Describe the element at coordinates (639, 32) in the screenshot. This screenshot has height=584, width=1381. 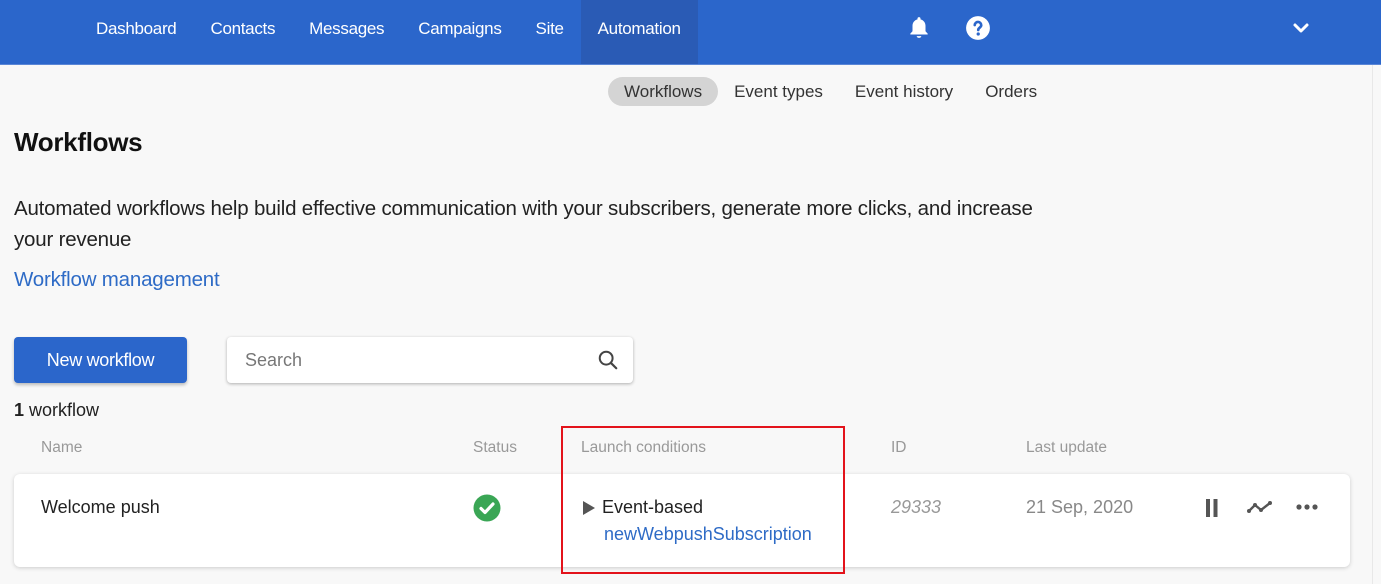
I see `nav-automation: Automation` at that location.